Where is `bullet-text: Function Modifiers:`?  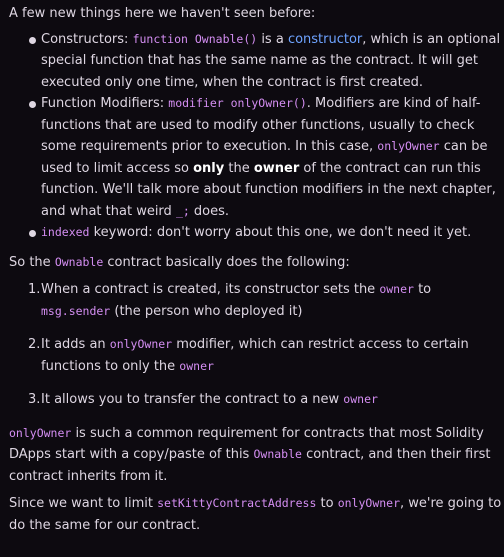
bullet-text: Function Modifiers: is located at coordinates (105, 103).